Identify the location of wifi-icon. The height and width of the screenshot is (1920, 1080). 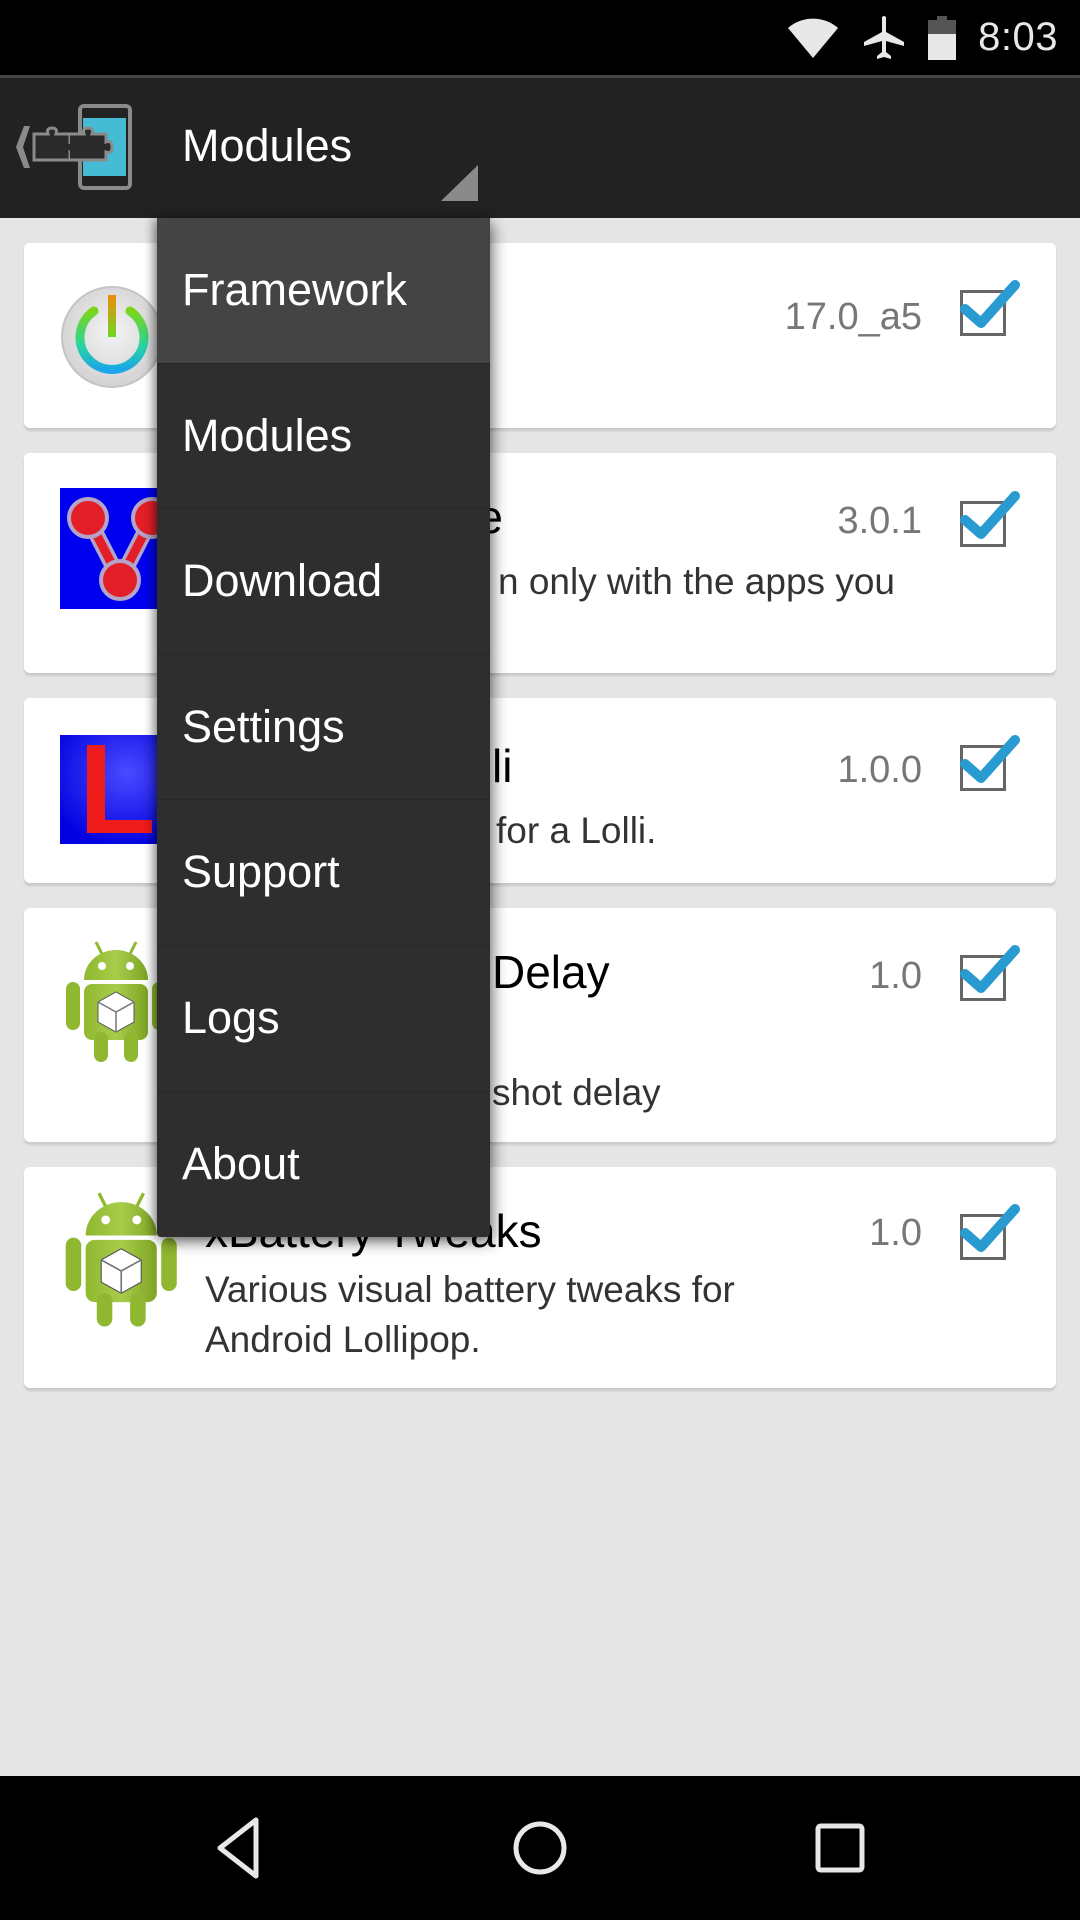
(813, 38).